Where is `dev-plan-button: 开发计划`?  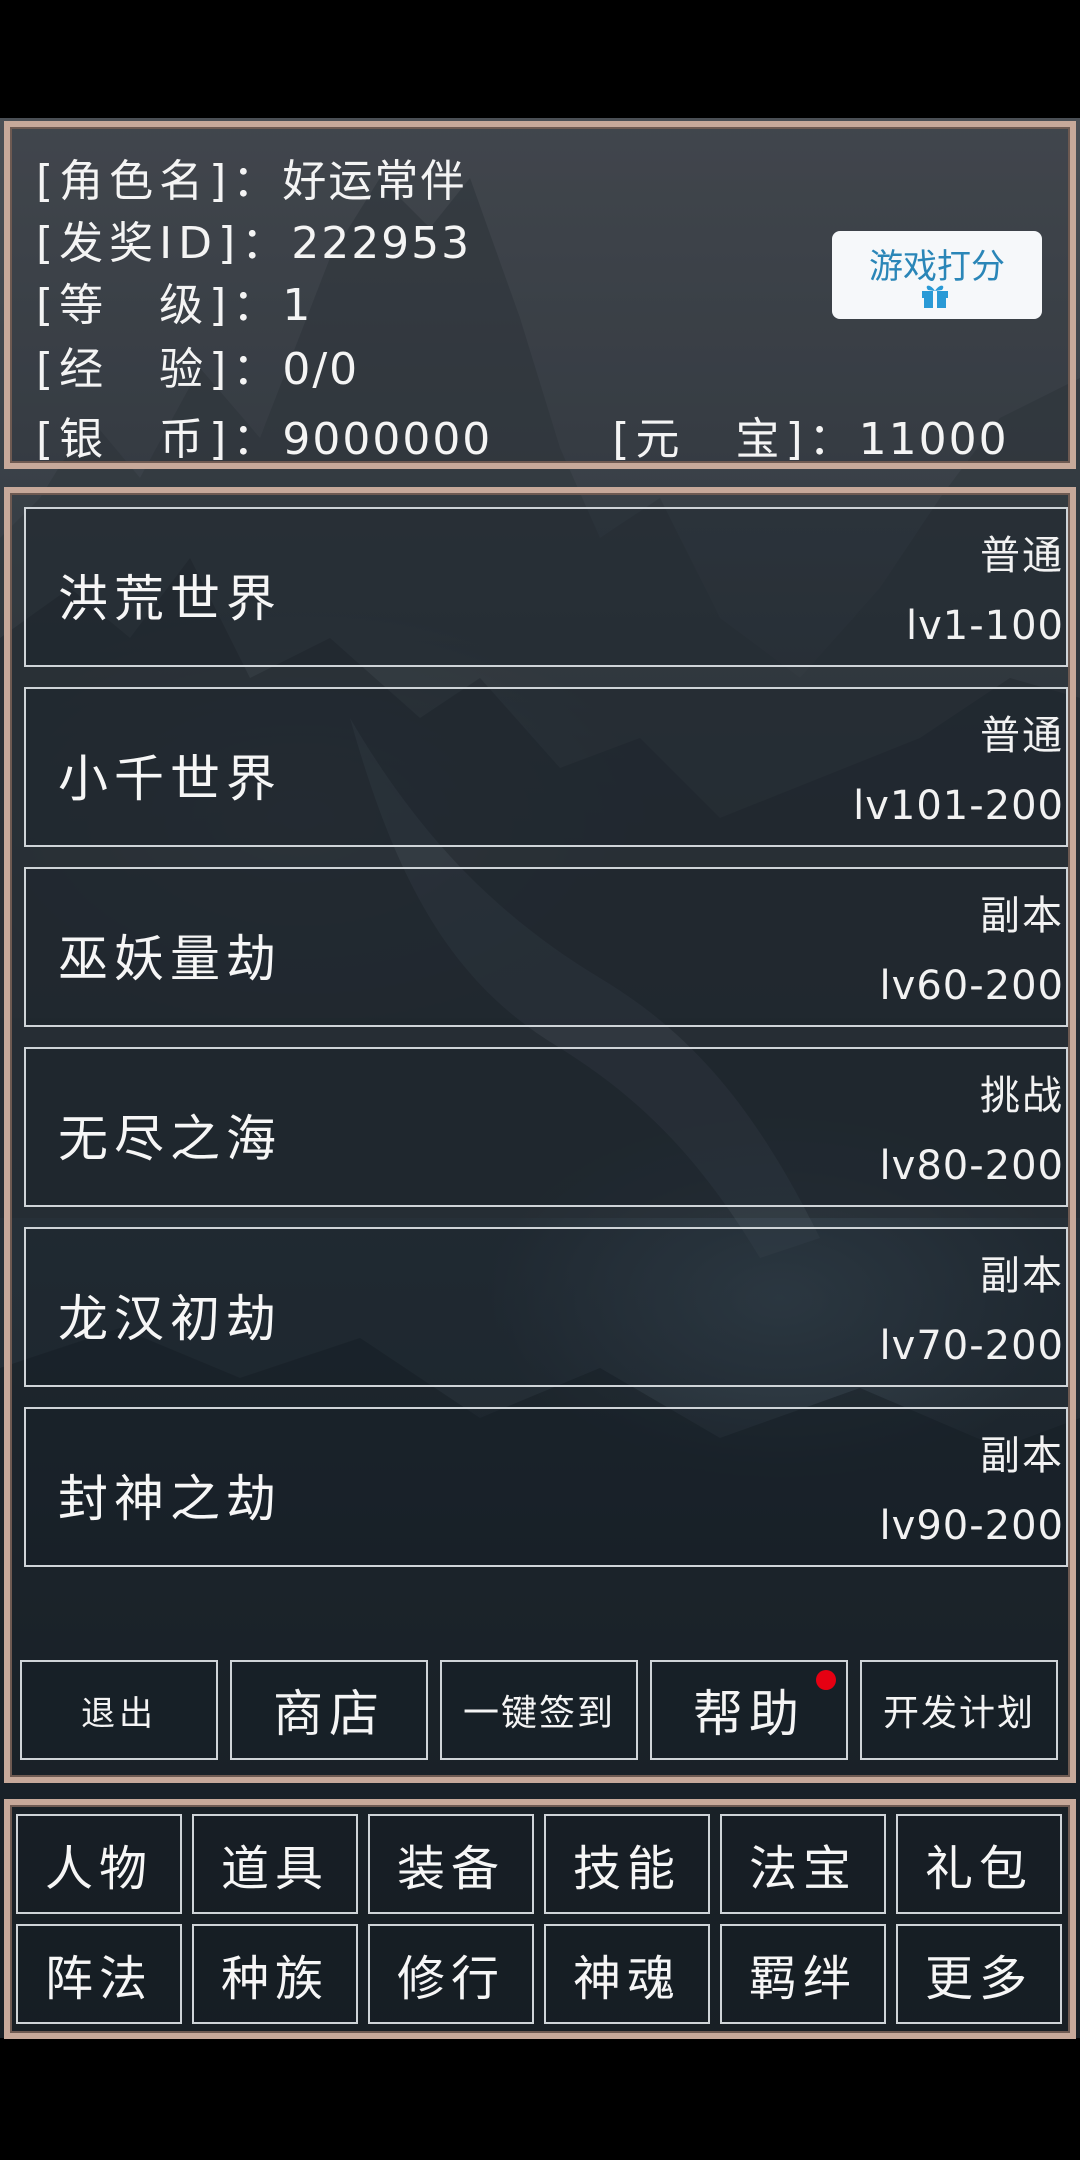 dev-plan-button: 开发计划 is located at coordinates (959, 1710).